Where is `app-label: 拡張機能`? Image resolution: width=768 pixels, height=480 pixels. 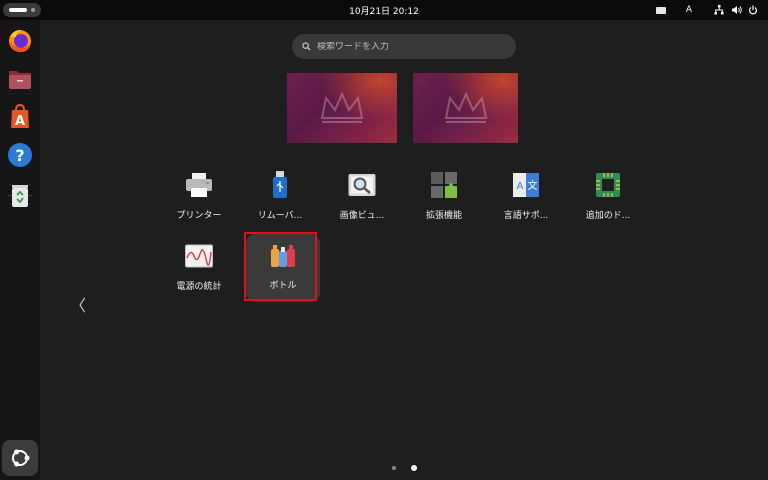 app-label: 拡張機能 is located at coordinates (443, 216).